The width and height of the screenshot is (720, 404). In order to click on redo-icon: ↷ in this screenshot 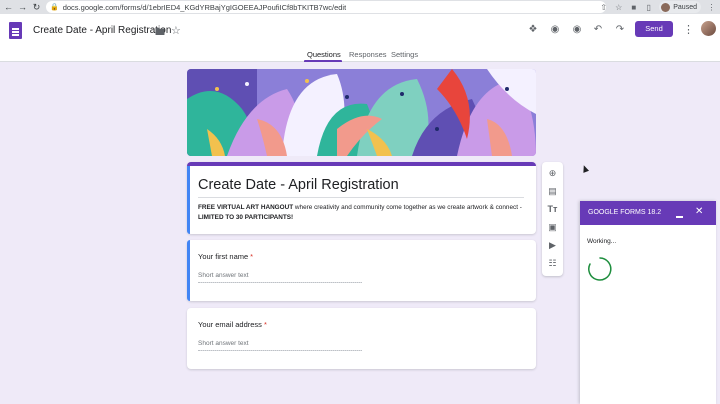, I will do `click(620, 30)`.